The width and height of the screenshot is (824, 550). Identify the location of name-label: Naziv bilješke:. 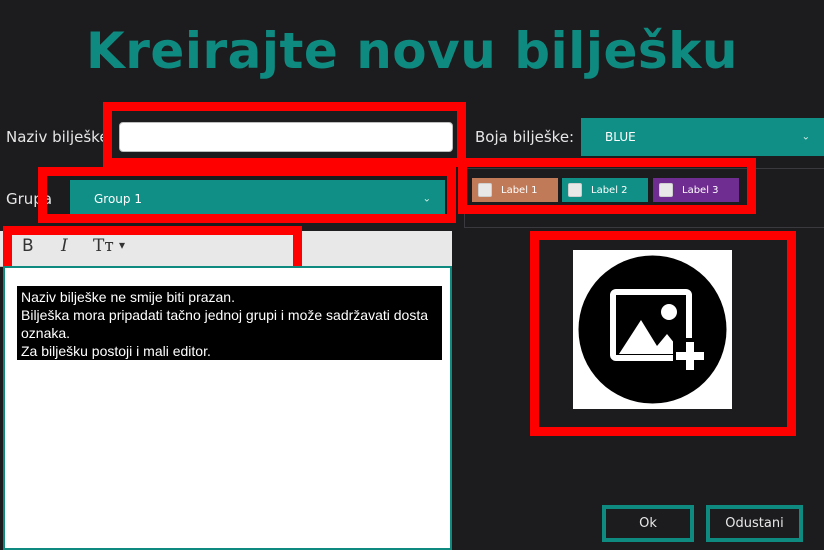
(60, 137).